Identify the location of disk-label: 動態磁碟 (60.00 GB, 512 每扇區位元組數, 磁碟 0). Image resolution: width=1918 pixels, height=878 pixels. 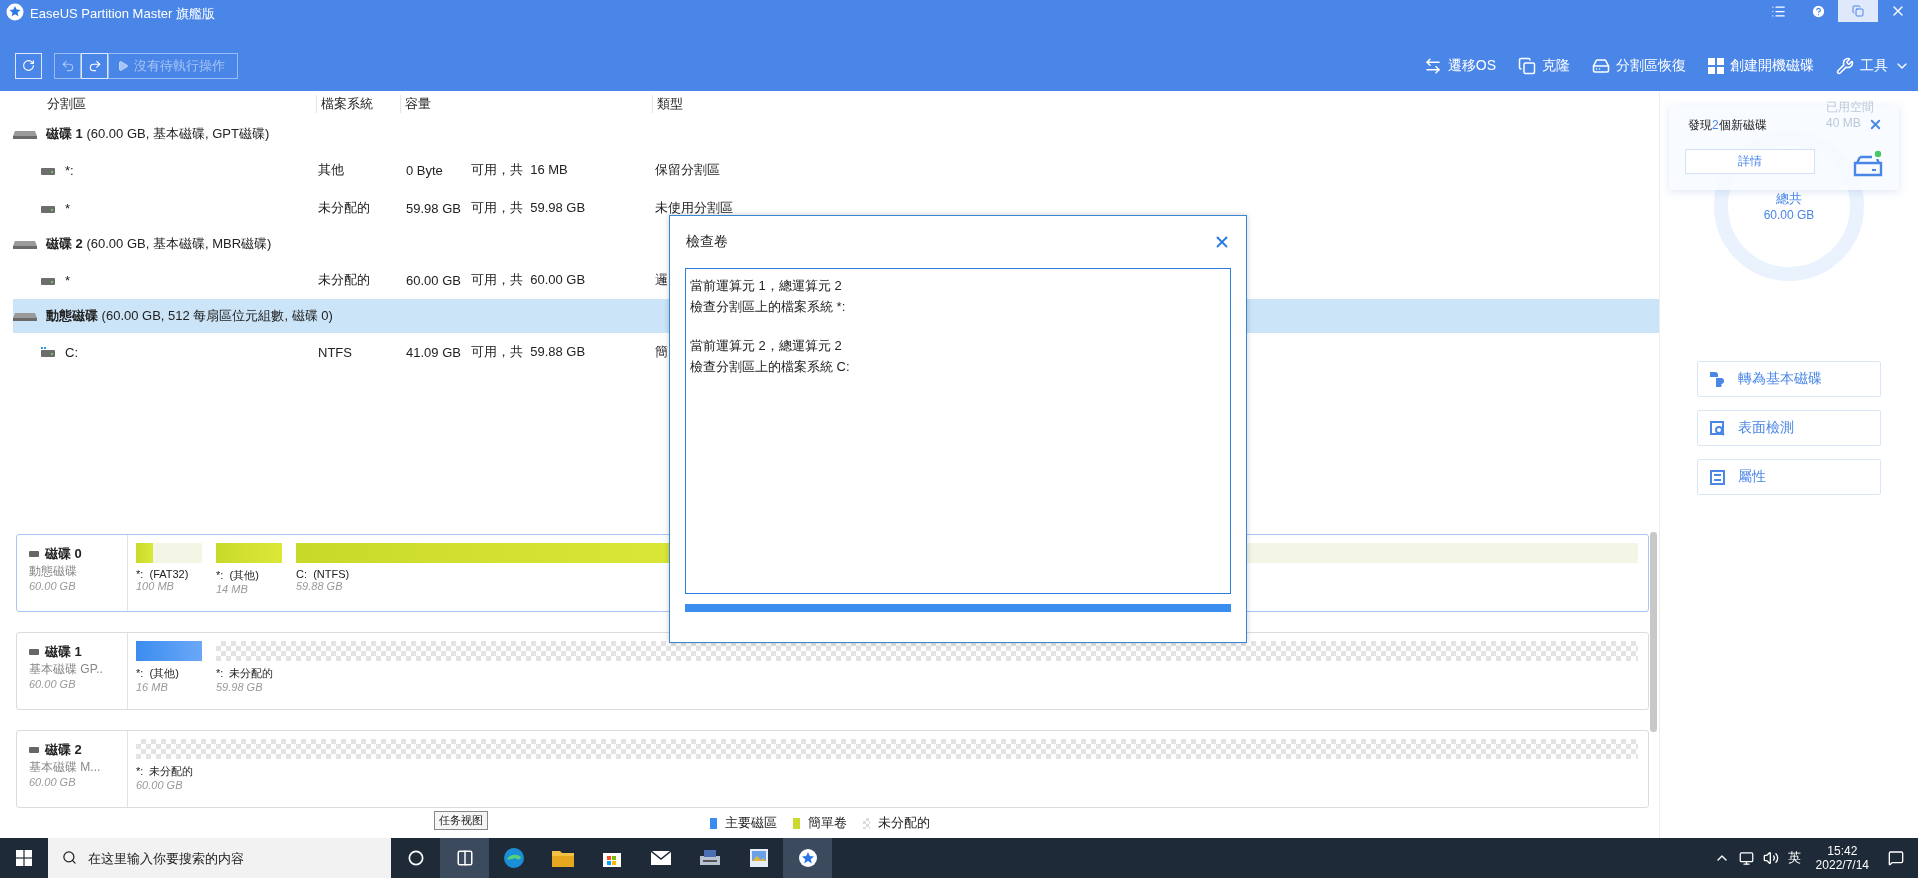
(189, 316).